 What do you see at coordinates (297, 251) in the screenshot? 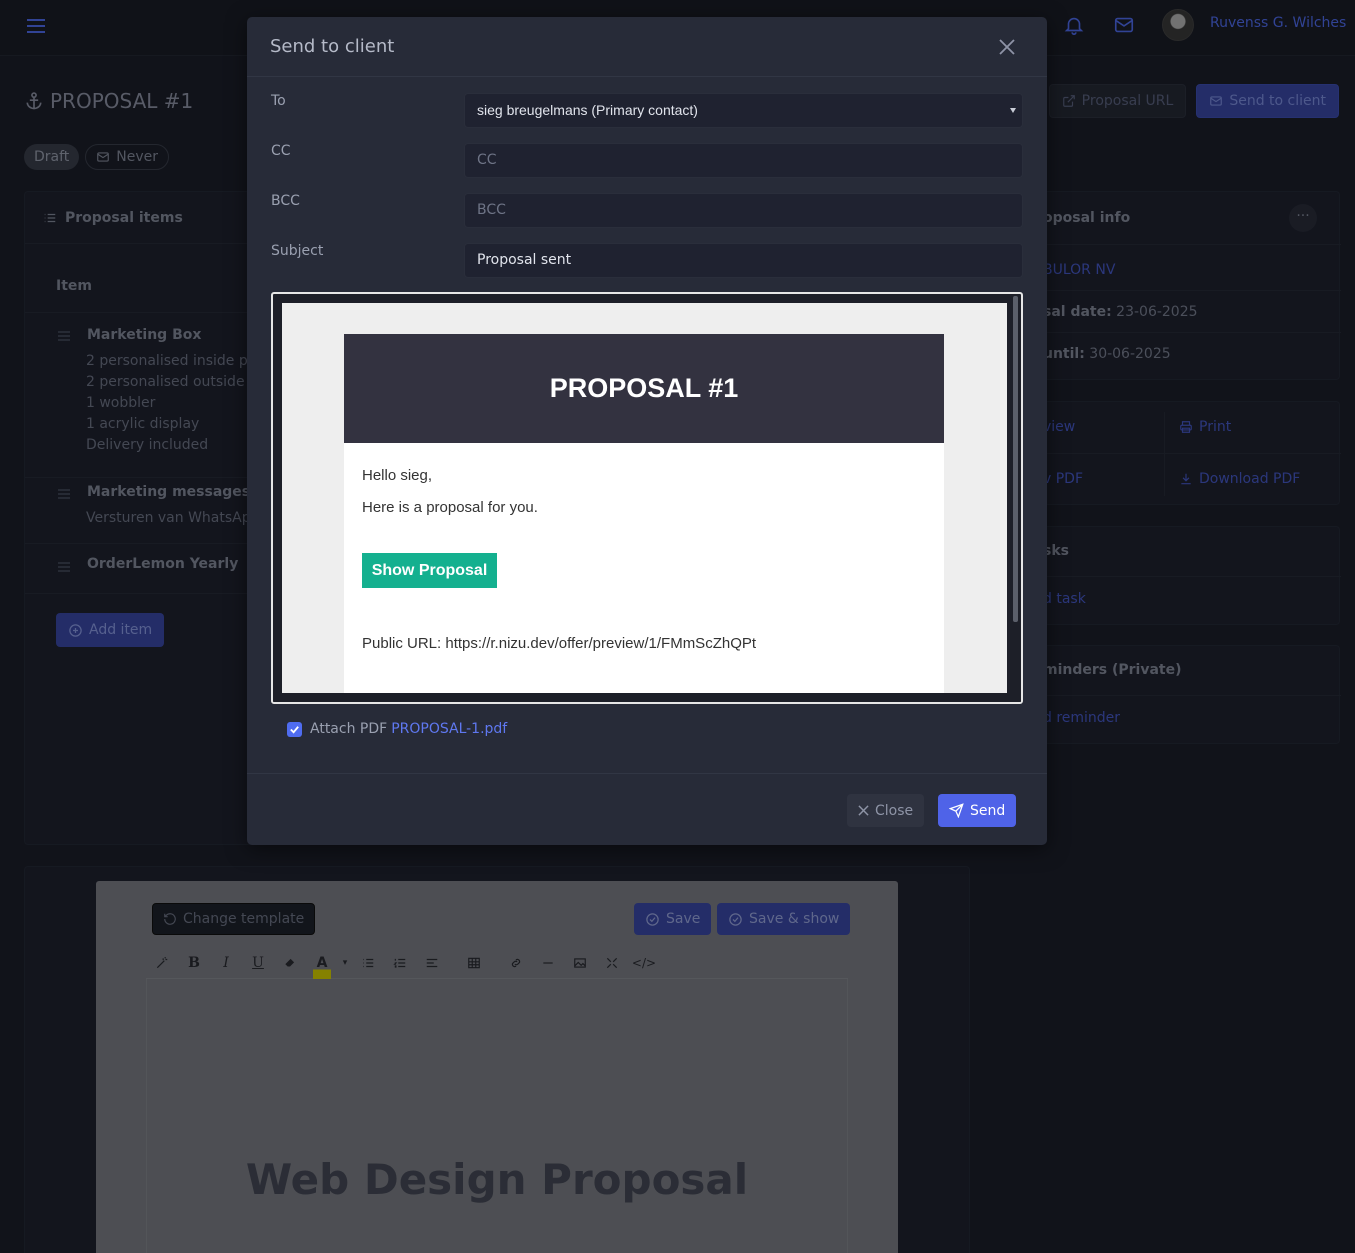
I see `subject-label: Subject` at bounding box center [297, 251].